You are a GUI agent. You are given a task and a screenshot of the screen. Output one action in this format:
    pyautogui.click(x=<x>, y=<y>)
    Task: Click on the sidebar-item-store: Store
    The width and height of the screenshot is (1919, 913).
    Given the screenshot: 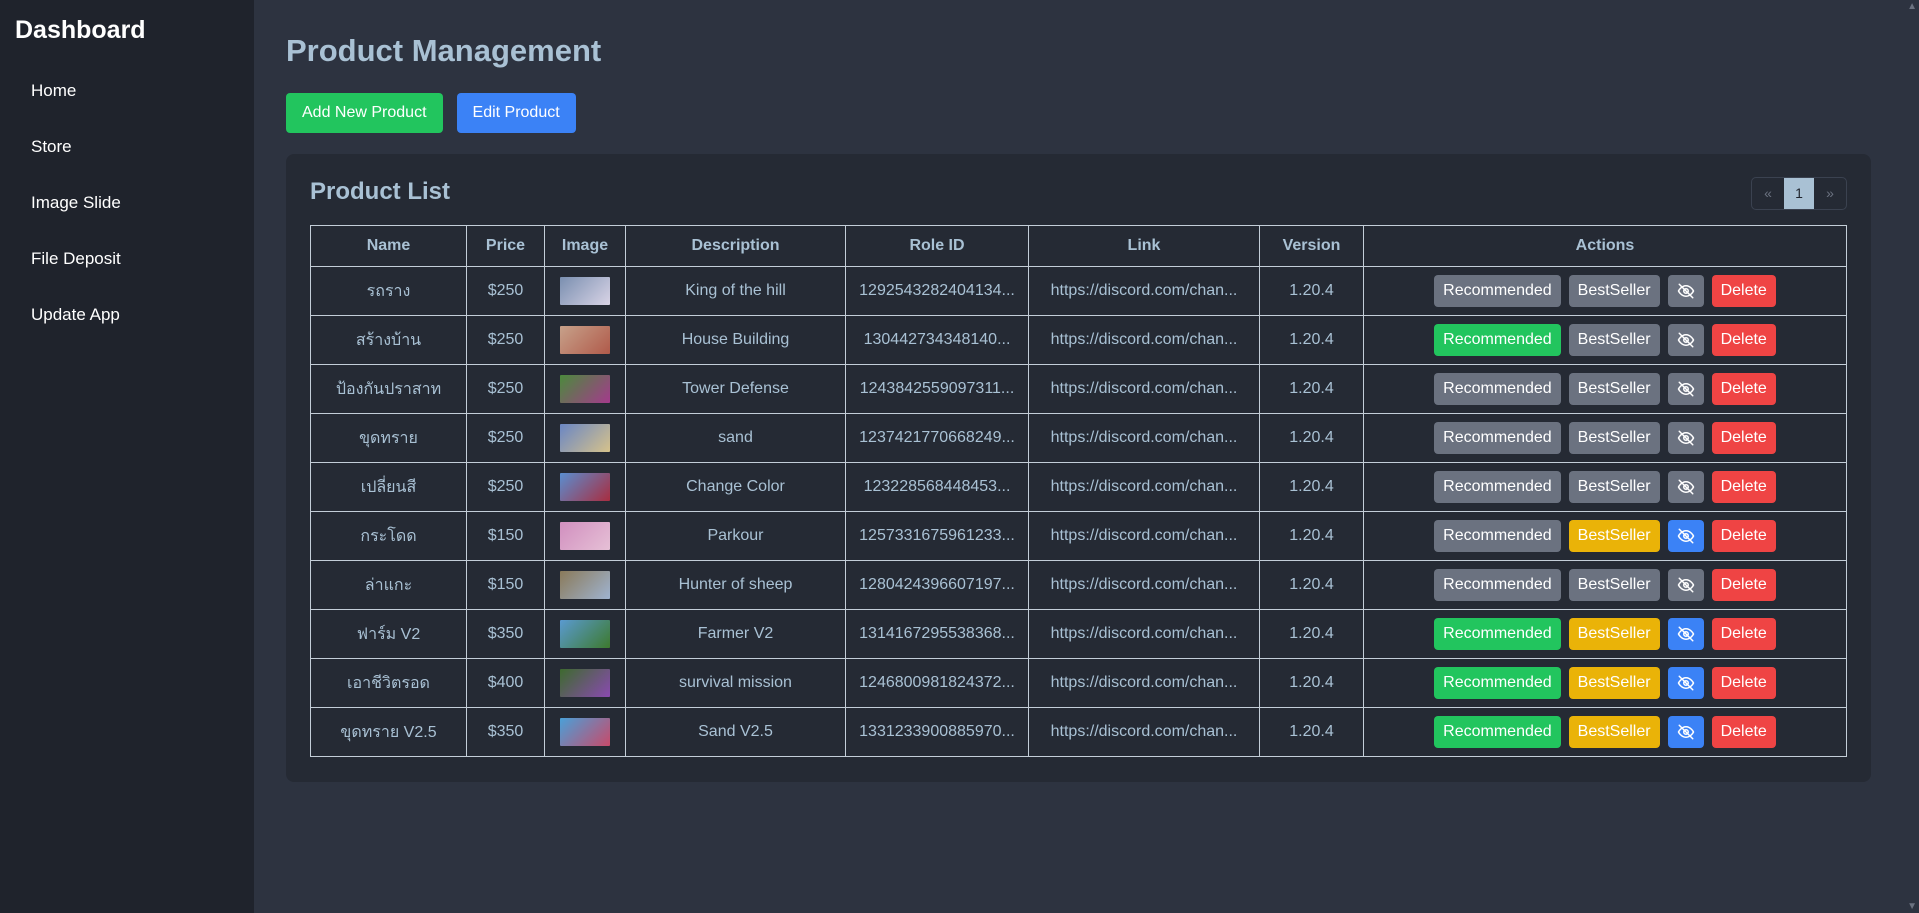 What is the action you would take?
    pyautogui.click(x=127, y=164)
    